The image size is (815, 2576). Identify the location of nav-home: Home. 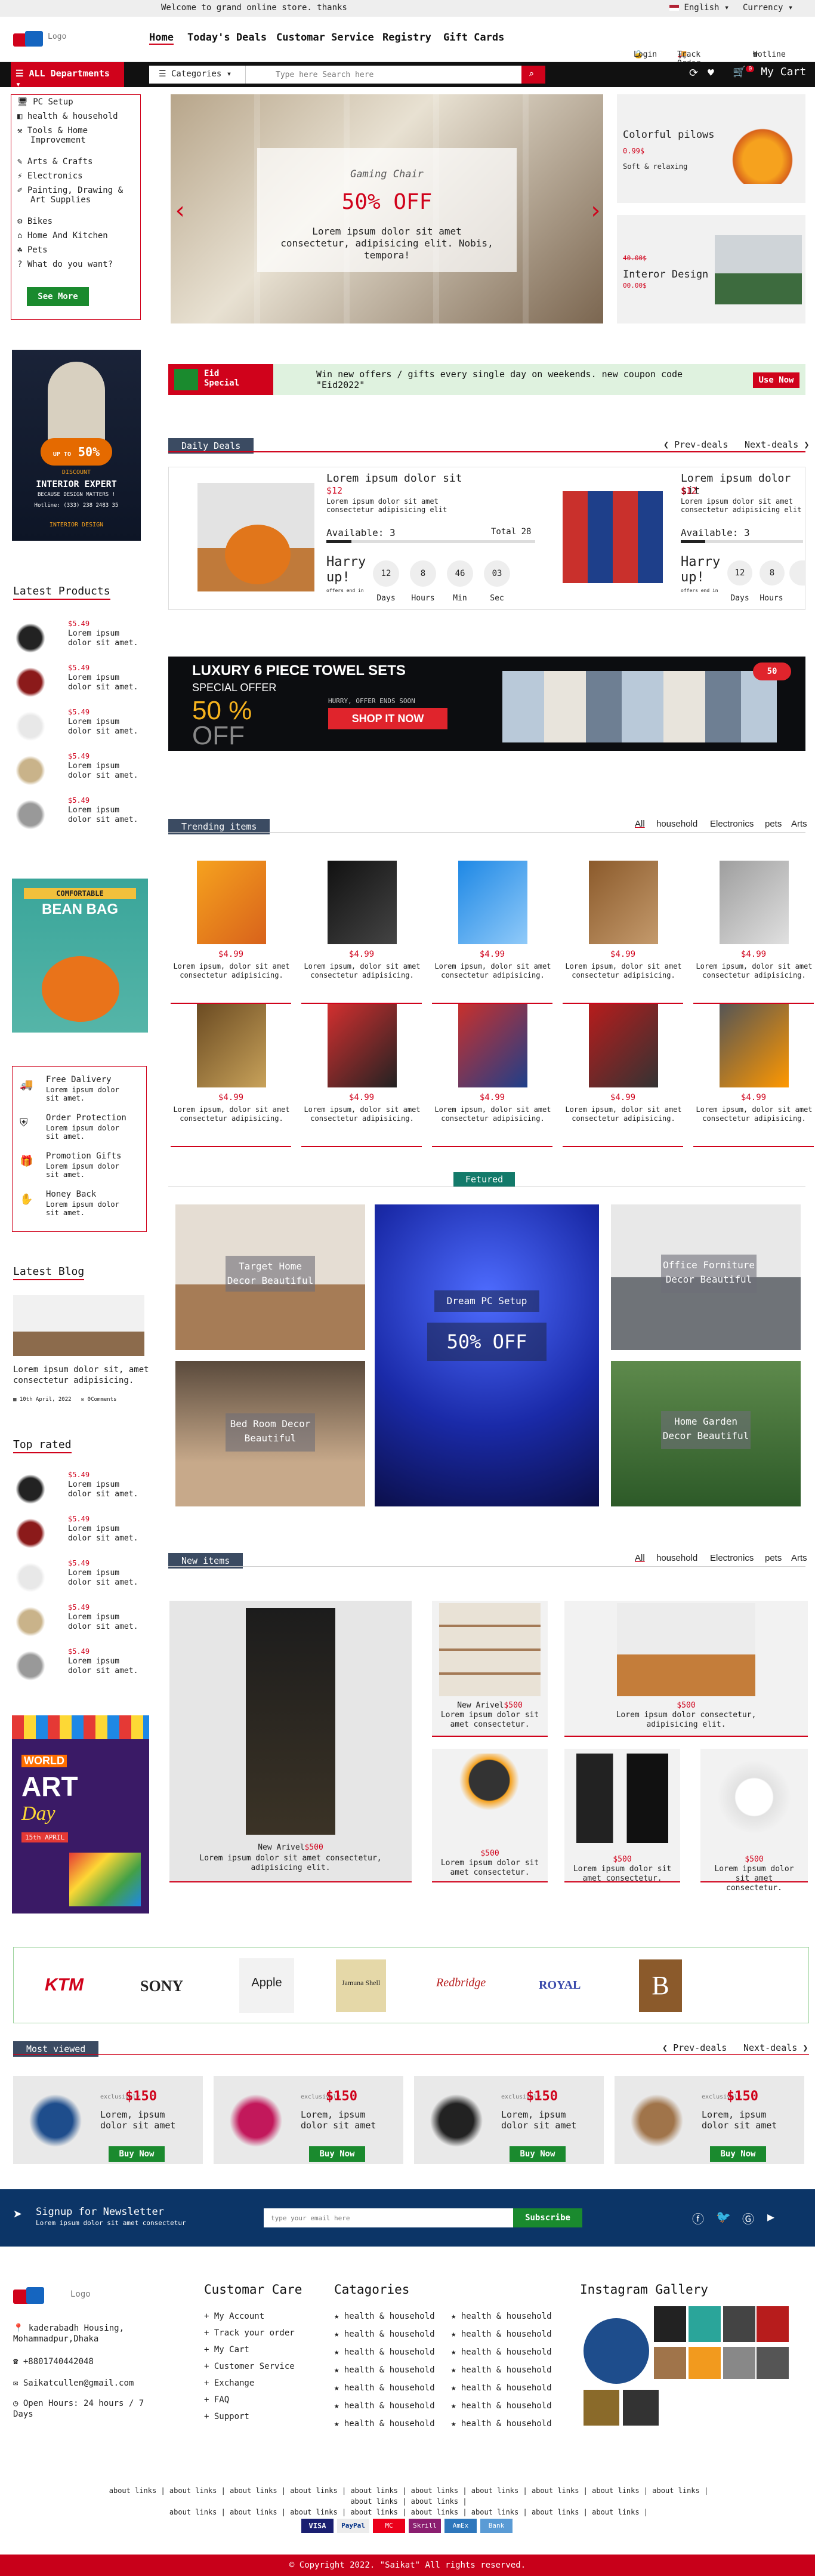
(161, 38).